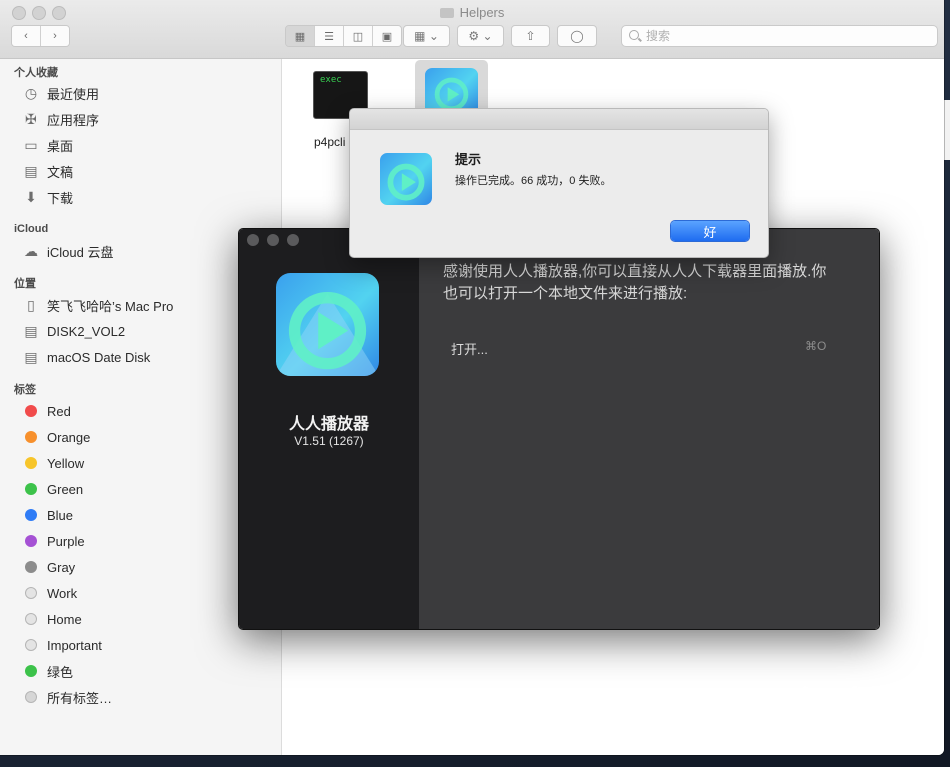 The image size is (950, 767). Describe the element at coordinates (97, 305) in the screenshot. I see `sidebar-item-mac-pro: ▯ 笑飞飞哈哈’s Mac Pro` at that location.